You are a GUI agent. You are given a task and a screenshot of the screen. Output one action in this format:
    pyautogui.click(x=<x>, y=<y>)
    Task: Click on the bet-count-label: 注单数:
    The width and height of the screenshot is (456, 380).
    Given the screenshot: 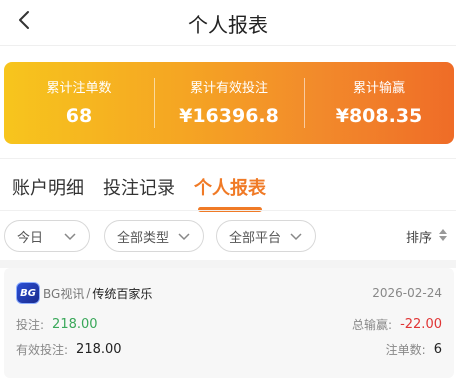 What is the action you would take?
    pyautogui.click(x=405, y=350)
    